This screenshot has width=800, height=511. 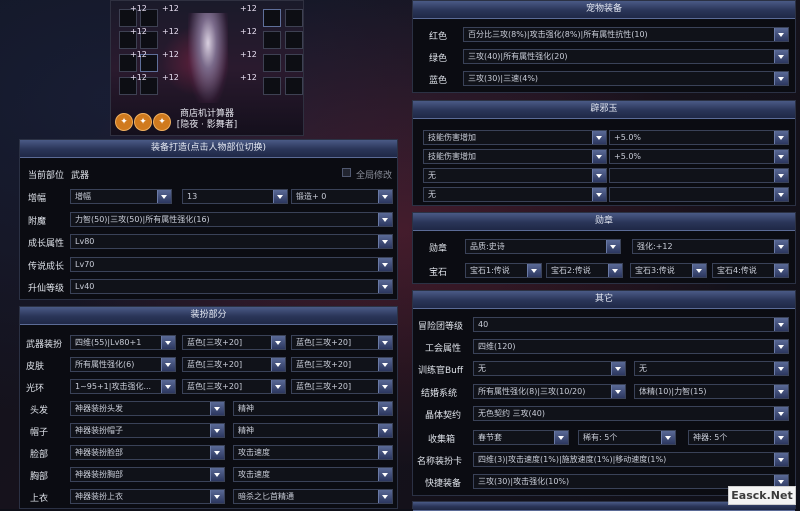 I want to click on enchant-select: 力智(50)|三攻(50)|所有属性强化(16), so click(x=231, y=219).